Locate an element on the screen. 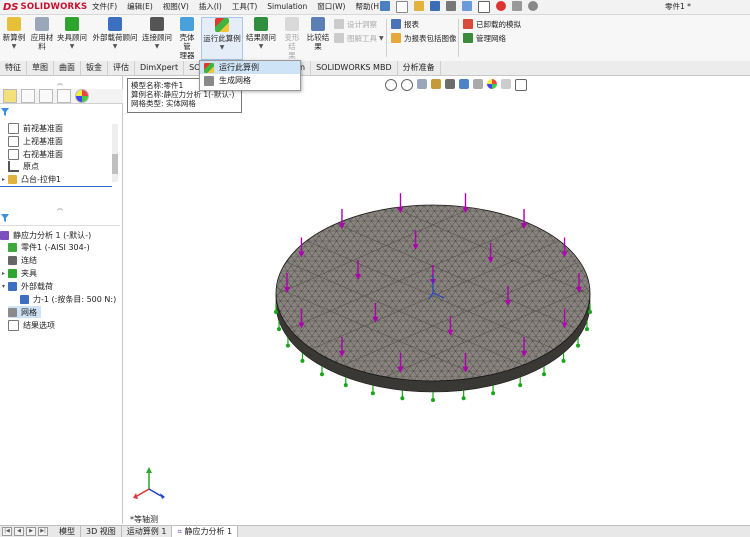 The height and width of the screenshot is (537, 750). select-cursor-icon is located at coordinates (484, 7).